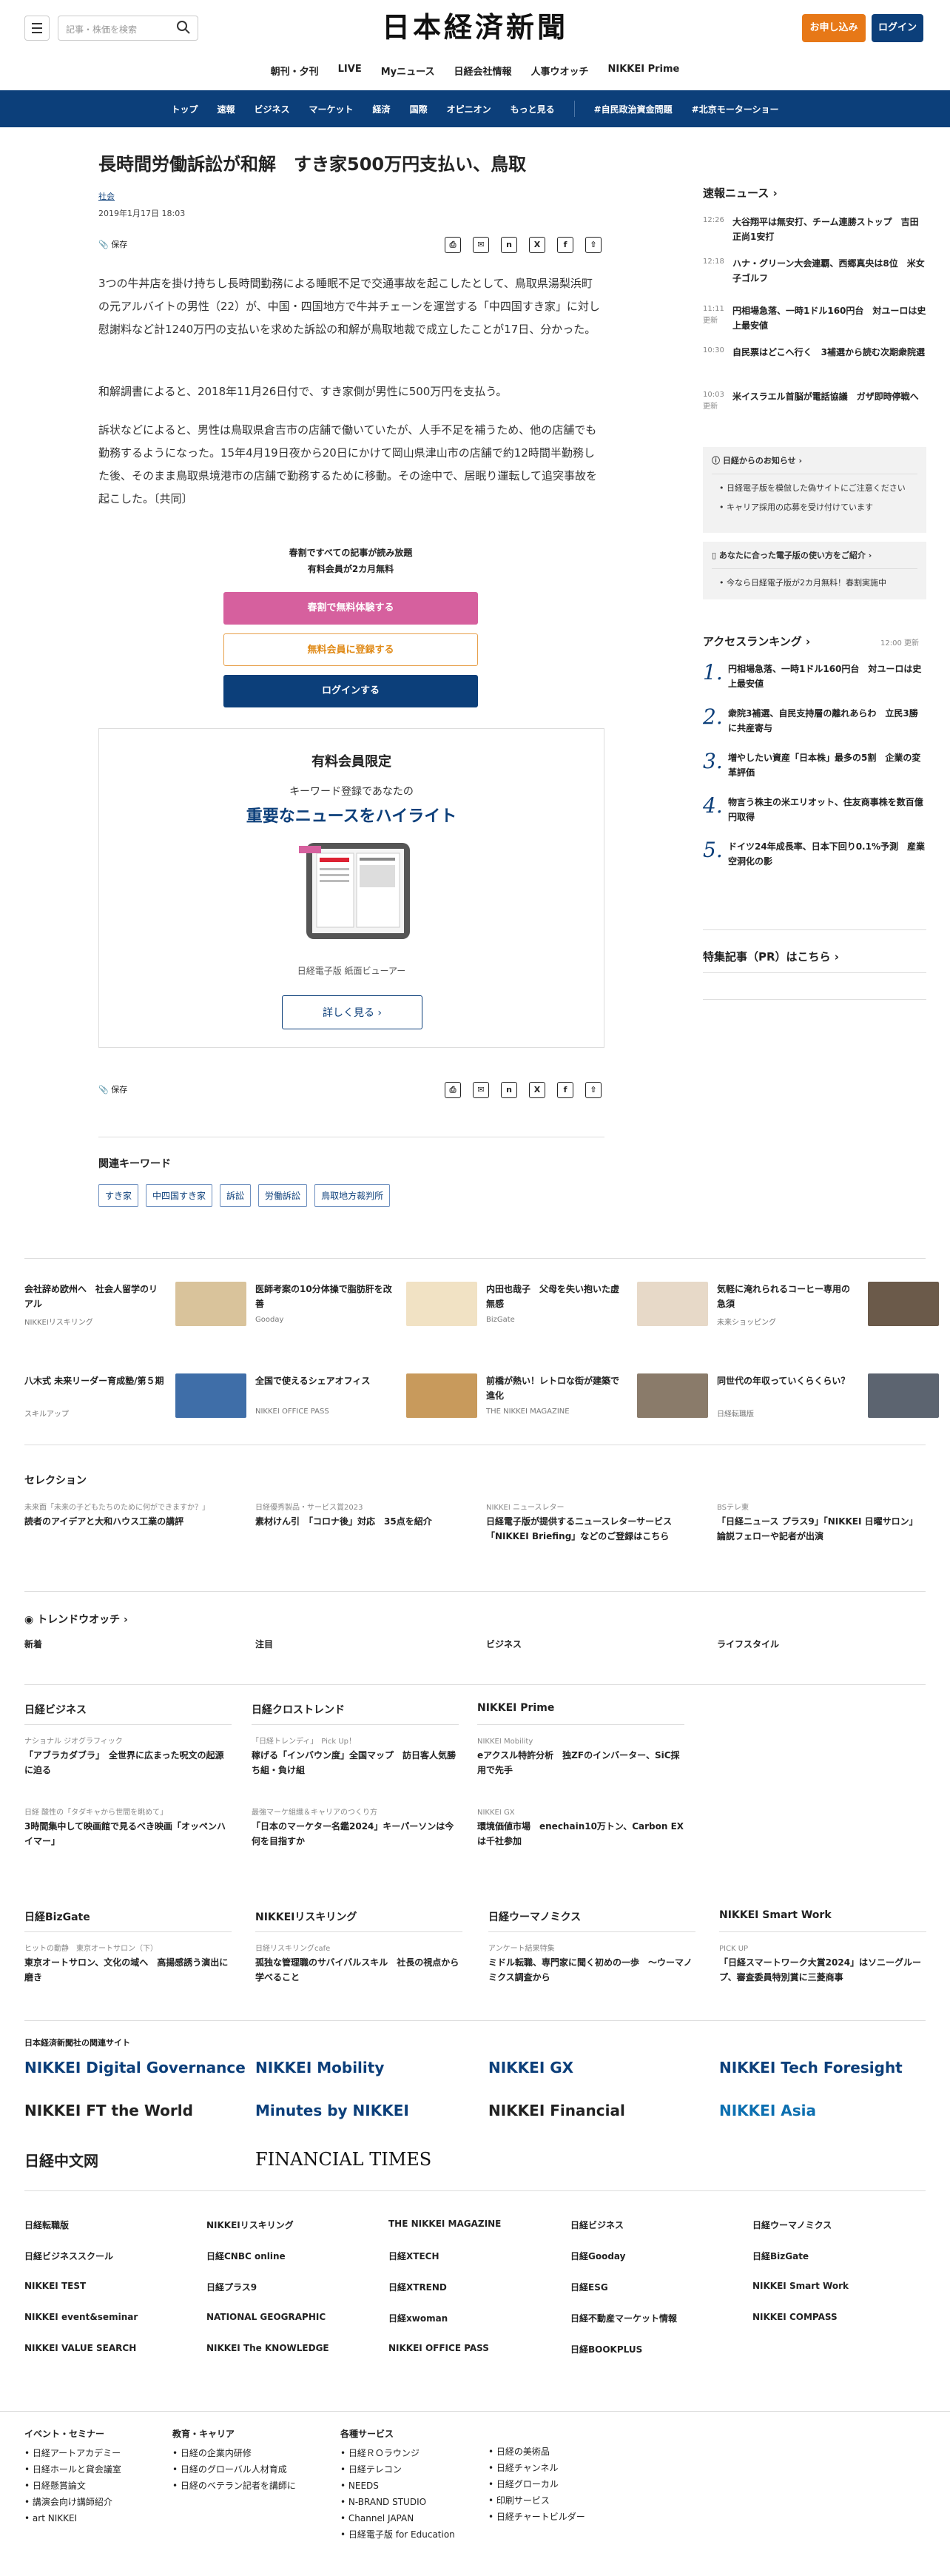 This screenshot has width=950, height=2576. I want to click on search-icon, so click(183, 27).